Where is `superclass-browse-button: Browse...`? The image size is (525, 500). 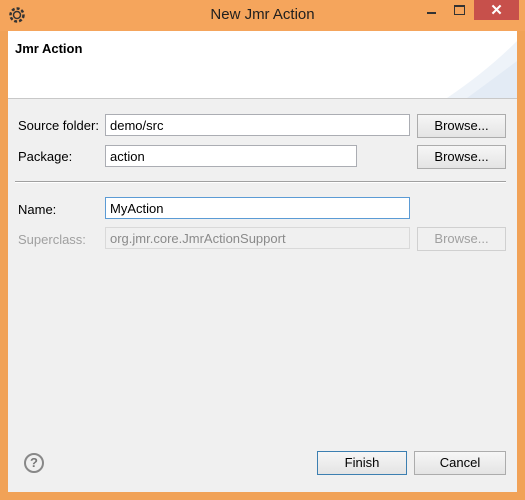
superclass-browse-button: Browse... is located at coordinates (461, 239).